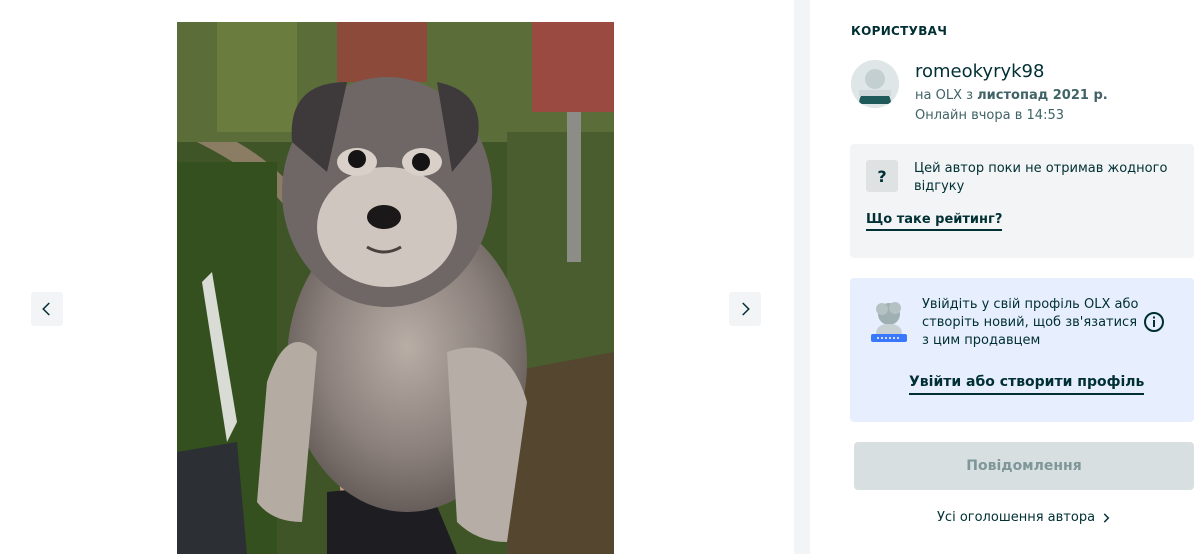 The height and width of the screenshot is (554, 1204). I want to click on all-seller-ads-label: Усі оголошення автора, so click(1016, 517).